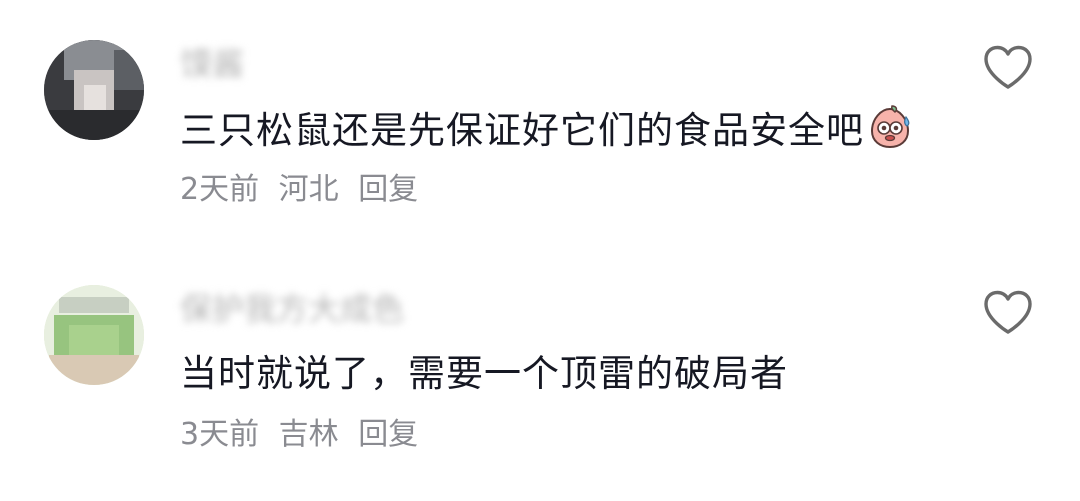  What do you see at coordinates (547, 130) in the screenshot?
I see `comment-text: 三只松鼠还是先保证好它们的食品安全吧` at bounding box center [547, 130].